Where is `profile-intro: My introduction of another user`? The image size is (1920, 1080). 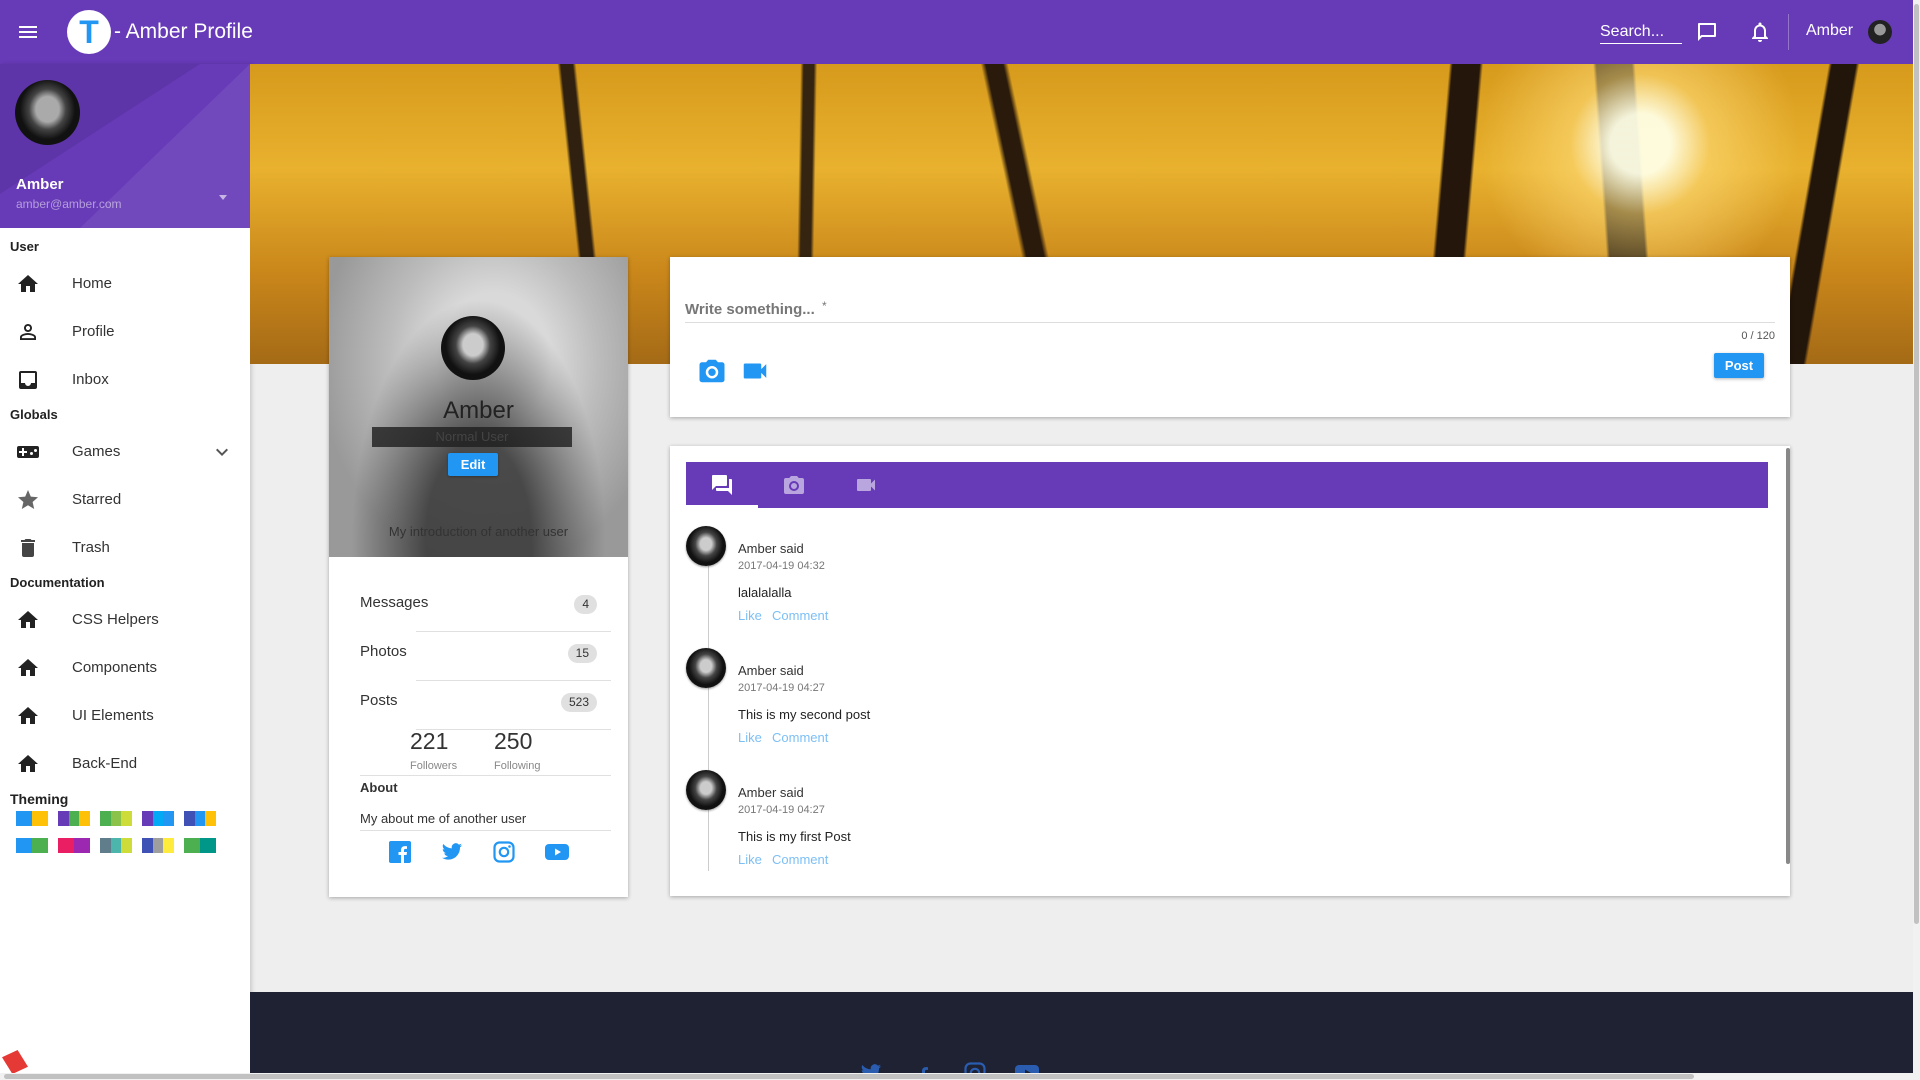
profile-intro: My introduction of another user is located at coordinates (478, 531).